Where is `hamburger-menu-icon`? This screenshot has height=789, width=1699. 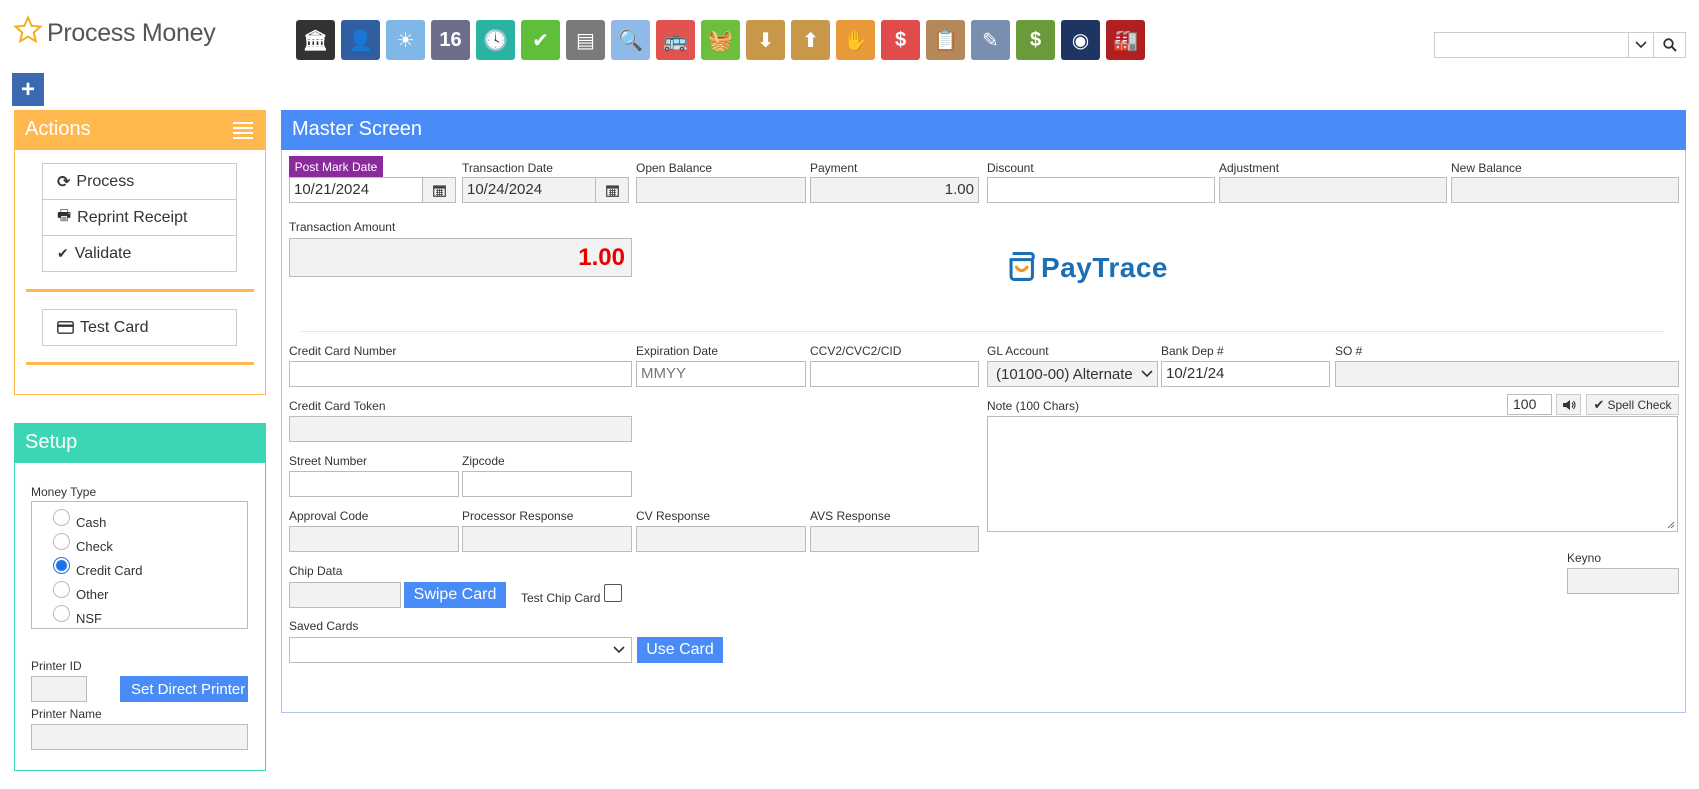
hamburger-menu-icon is located at coordinates (243, 130).